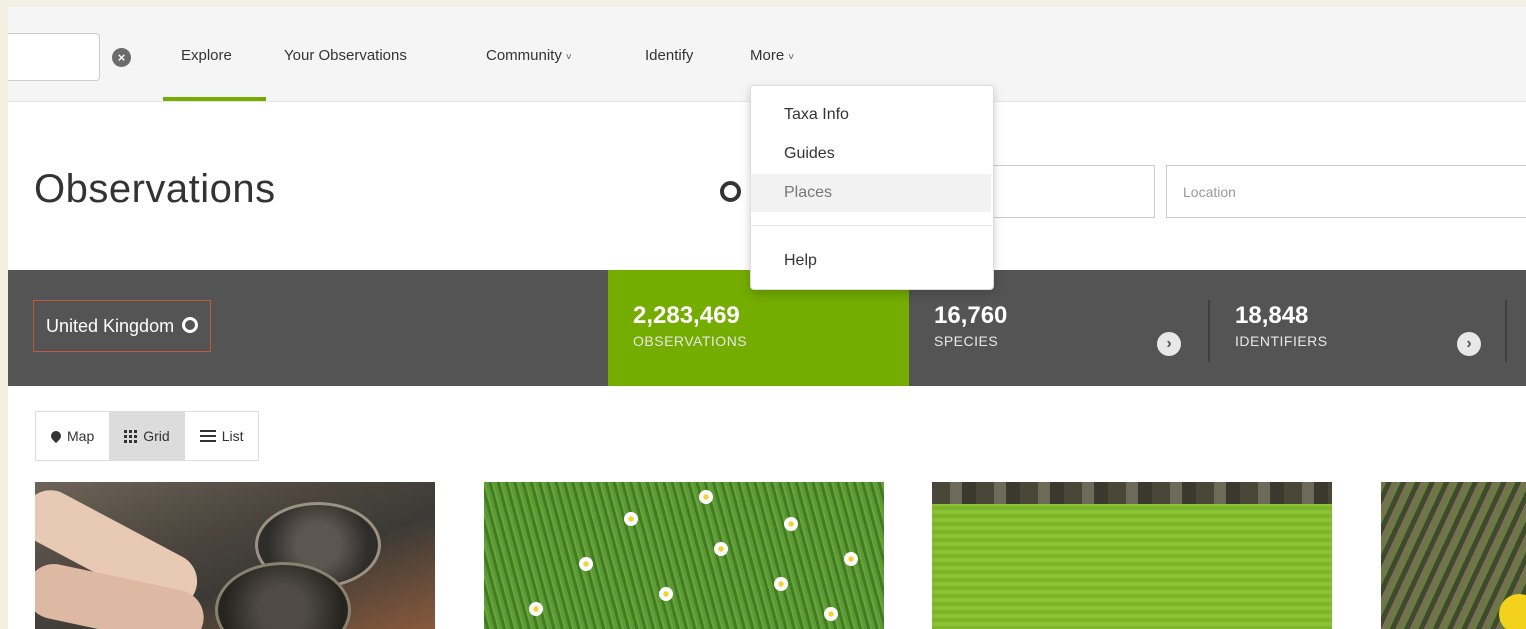 Image resolution: width=1526 pixels, height=629 pixels. What do you see at coordinates (871, 225) in the screenshot?
I see `menu-divider` at bounding box center [871, 225].